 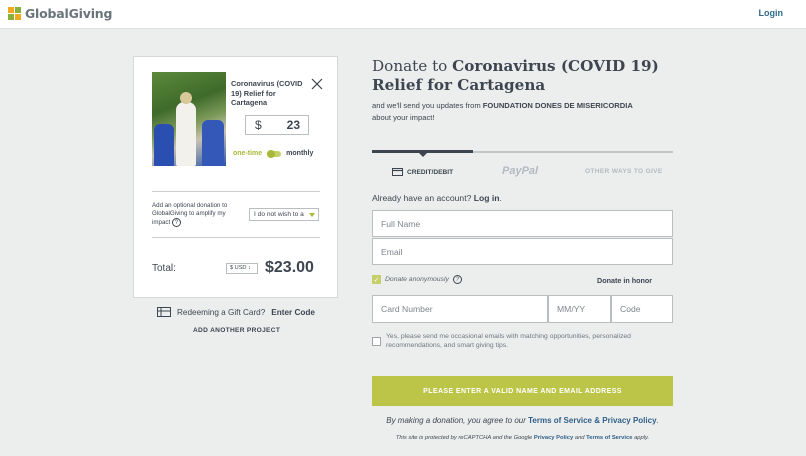 What do you see at coordinates (236, 330) in the screenshot?
I see `add-another-project-link: ADD ANOTHER PROJECT` at bounding box center [236, 330].